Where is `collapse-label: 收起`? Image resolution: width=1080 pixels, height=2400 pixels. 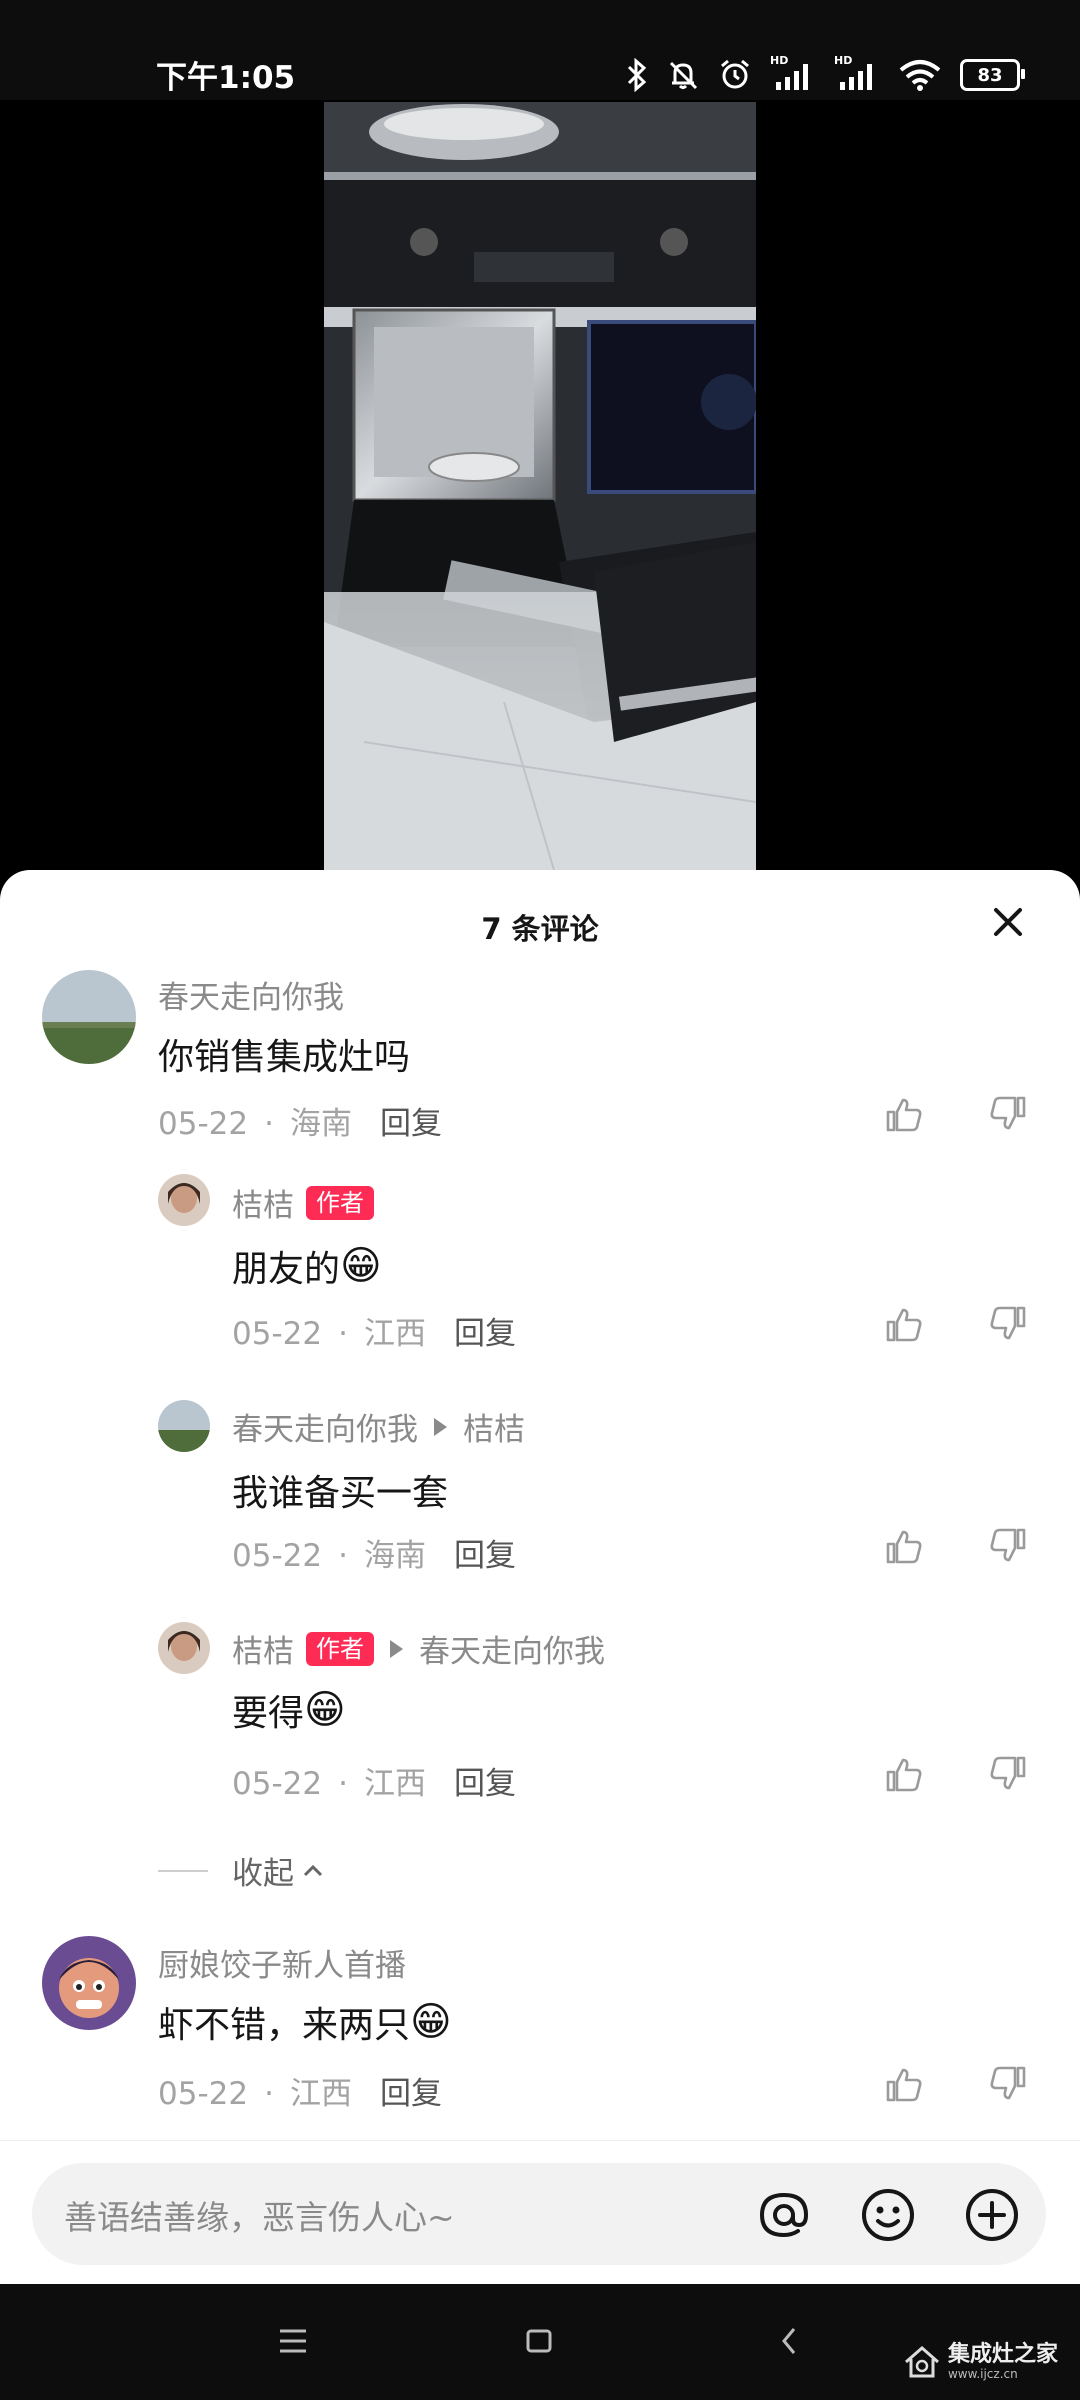 collapse-label: 收起 is located at coordinates (263, 1874).